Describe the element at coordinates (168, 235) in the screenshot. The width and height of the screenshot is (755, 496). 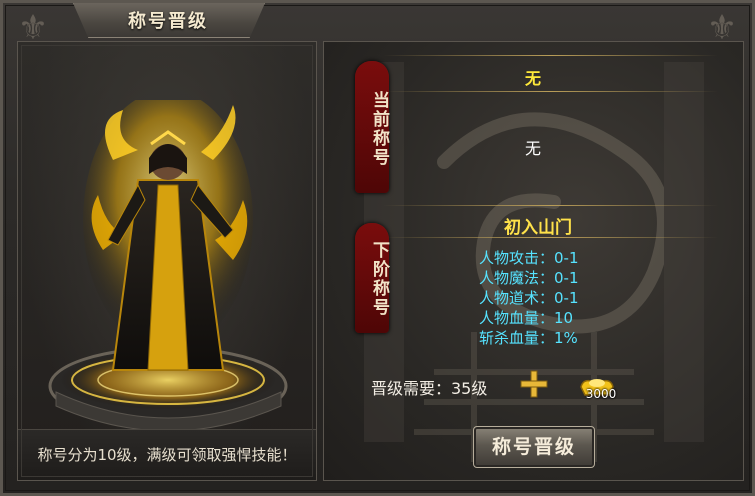
I see `character-figure-icon` at that location.